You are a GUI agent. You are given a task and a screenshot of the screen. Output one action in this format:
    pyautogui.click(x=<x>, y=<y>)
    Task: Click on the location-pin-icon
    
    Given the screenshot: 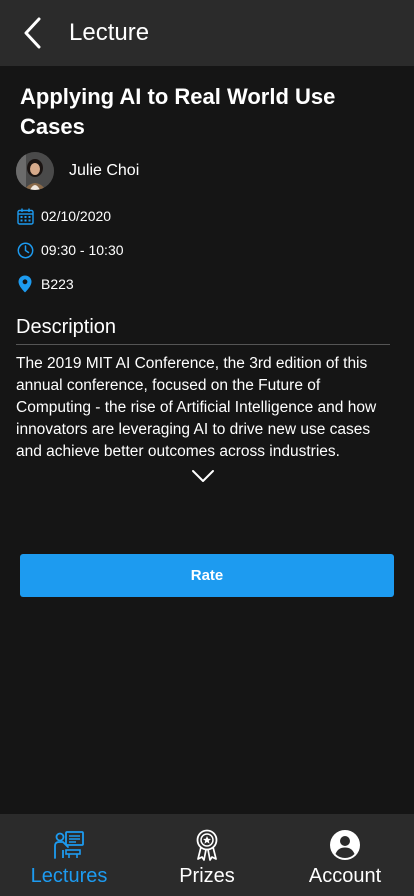 What is the action you would take?
    pyautogui.click(x=25, y=284)
    